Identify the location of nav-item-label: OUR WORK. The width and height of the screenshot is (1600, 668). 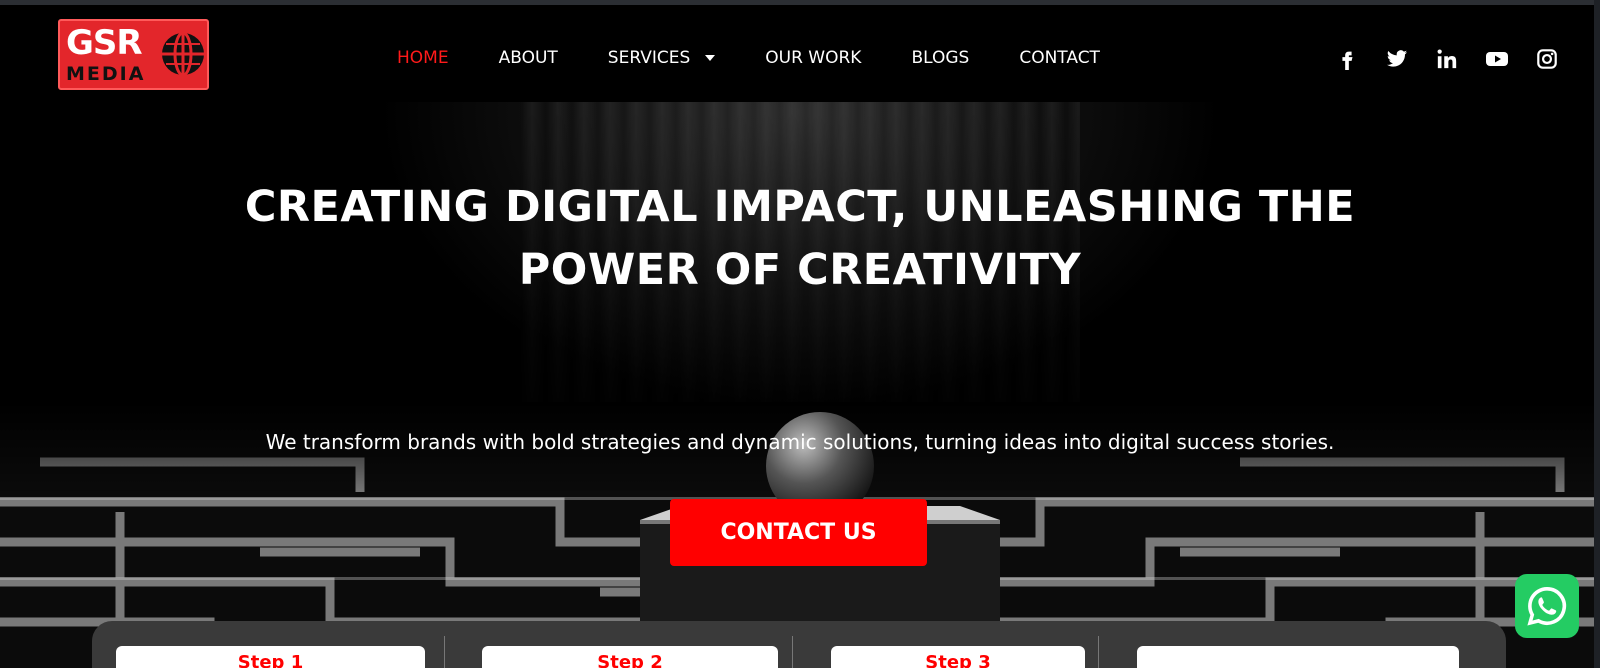
(813, 58).